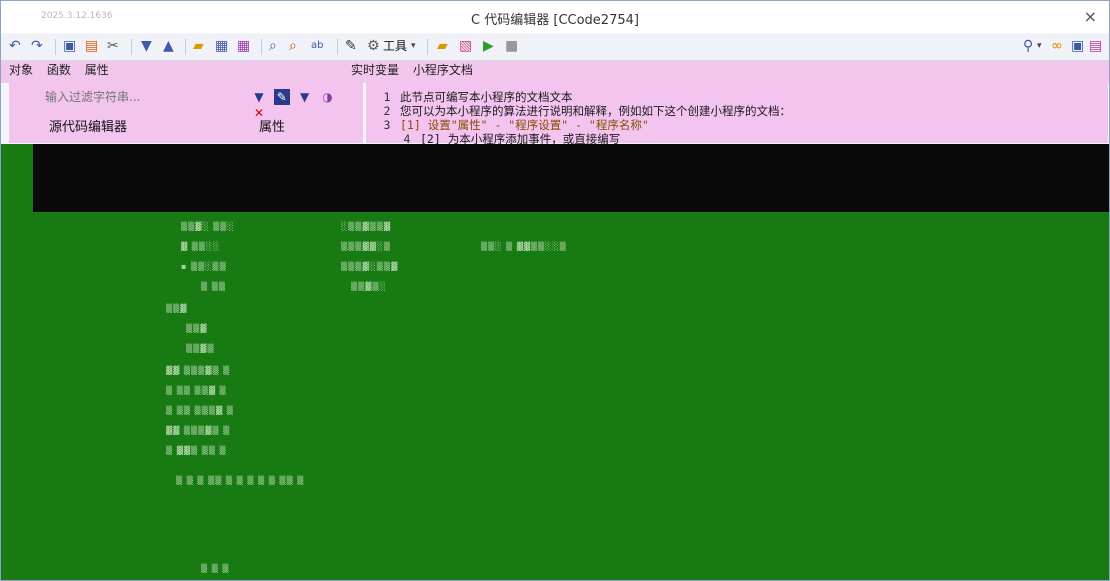 The image size is (1110, 581). What do you see at coordinates (91, 46) in the screenshot?
I see `paste-icon: ▤` at bounding box center [91, 46].